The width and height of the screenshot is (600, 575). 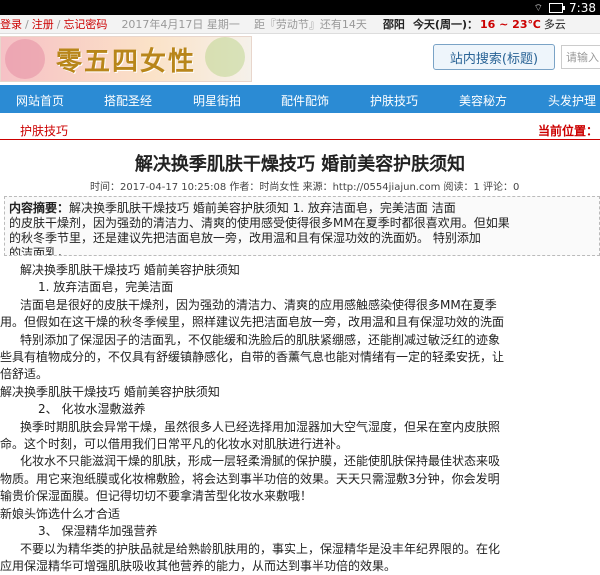 What do you see at coordinates (305, 100) in the screenshot?
I see `nav-accessories: 配件配饰` at bounding box center [305, 100].